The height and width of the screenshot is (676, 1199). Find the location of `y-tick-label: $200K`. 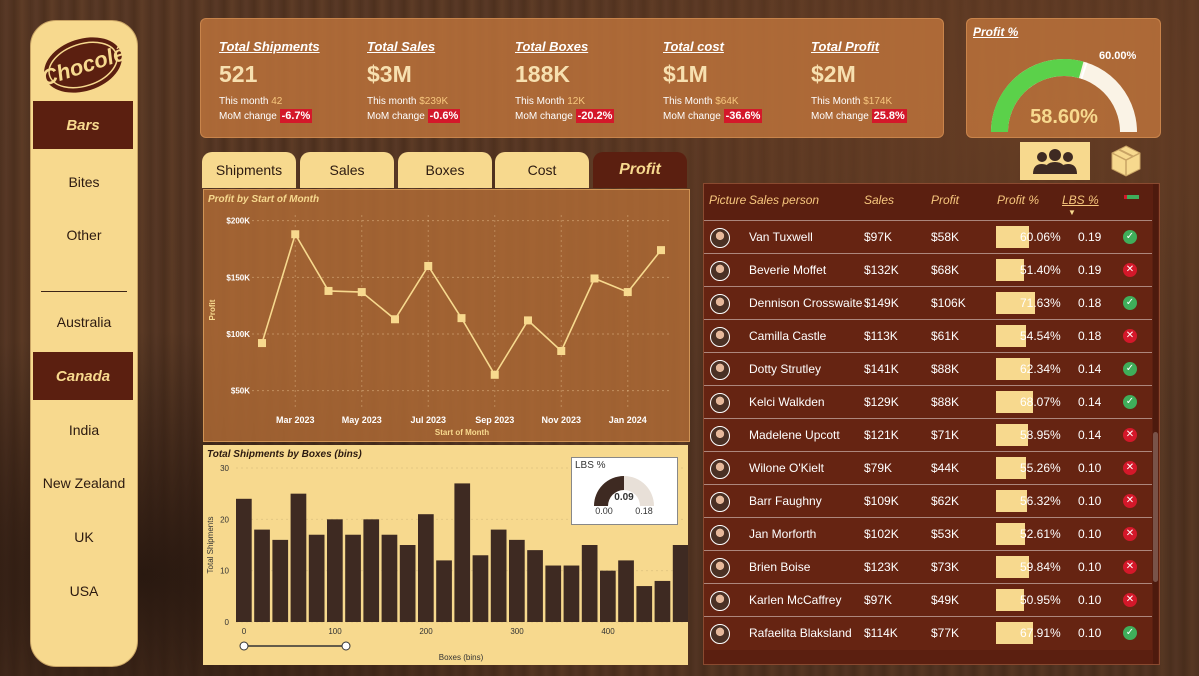

y-tick-label: $200K is located at coordinates (238, 221).